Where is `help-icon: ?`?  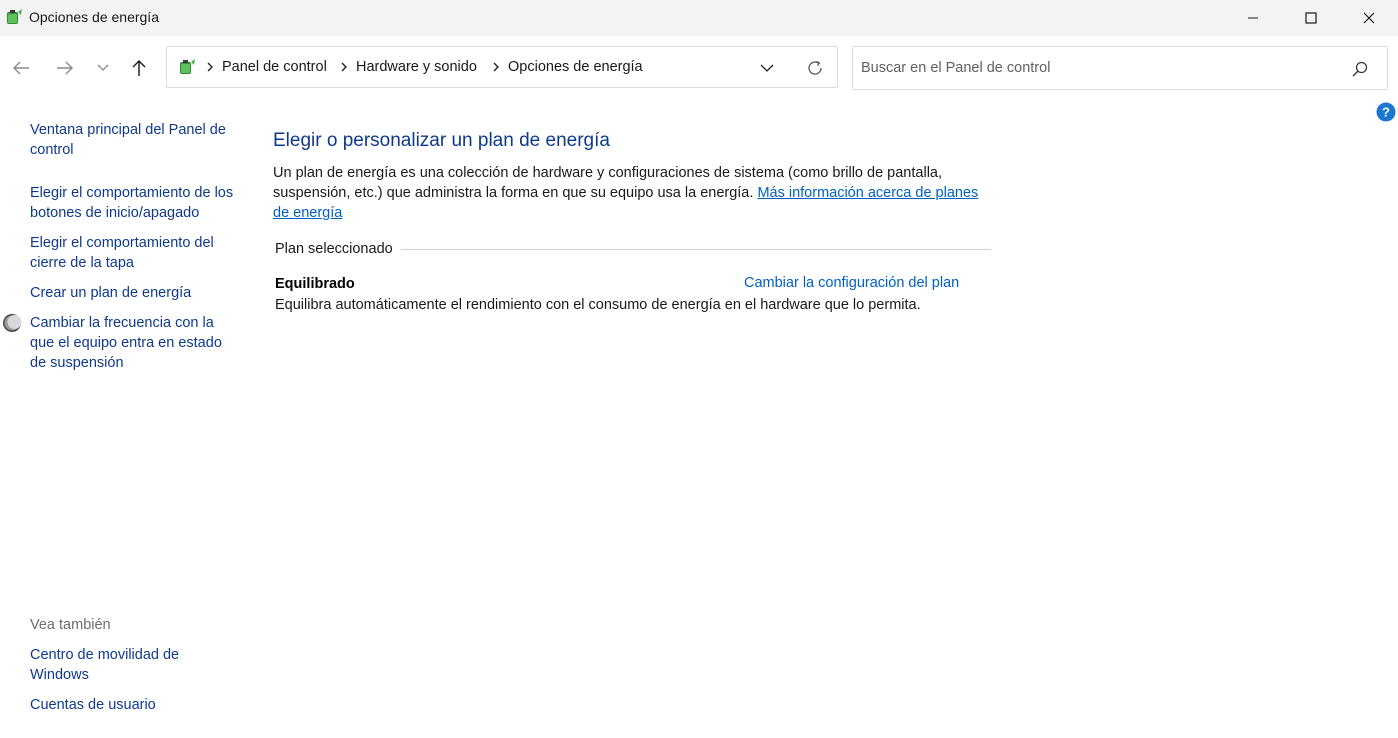
help-icon: ? is located at coordinates (1386, 112).